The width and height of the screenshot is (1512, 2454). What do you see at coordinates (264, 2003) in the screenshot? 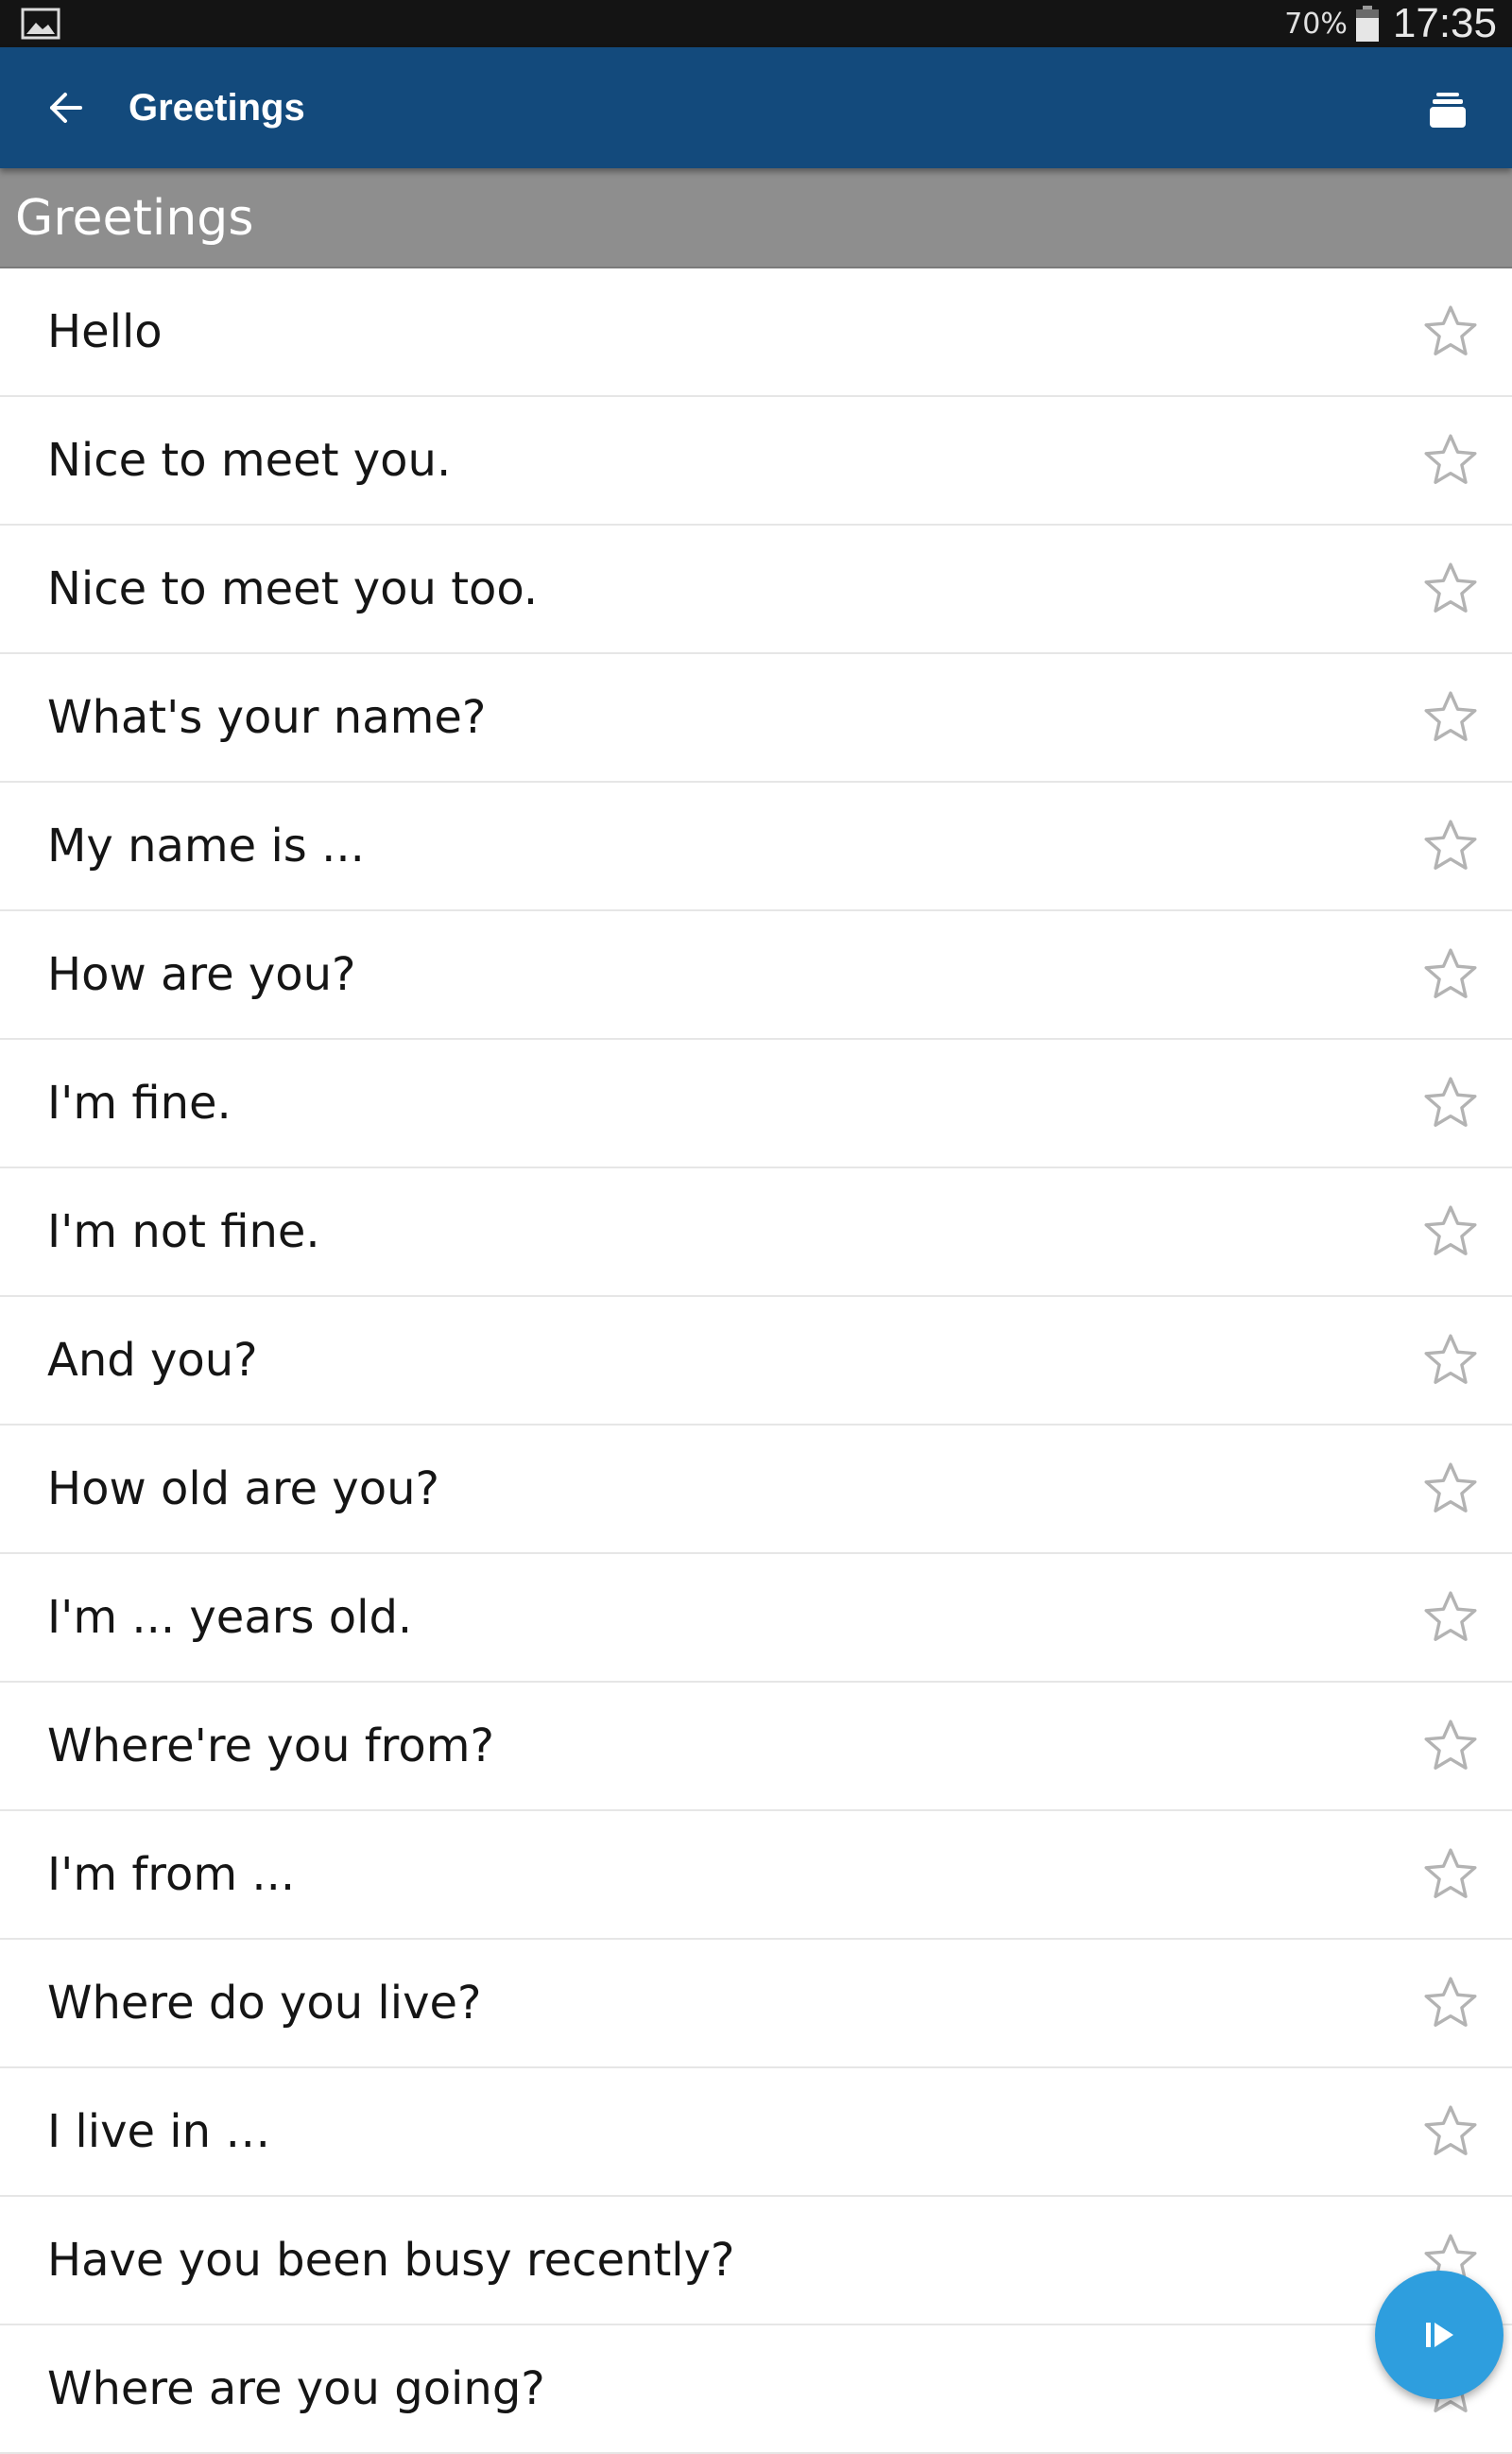
I see `phrase-text: Where do you live?` at bounding box center [264, 2003].